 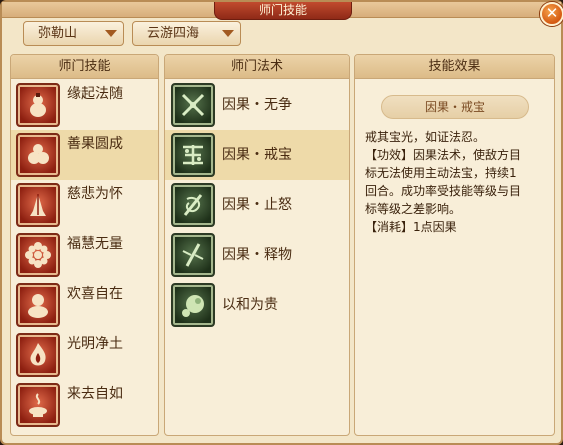 I want to click on spell-label: 因果・无争, so click(x=257, y=105).